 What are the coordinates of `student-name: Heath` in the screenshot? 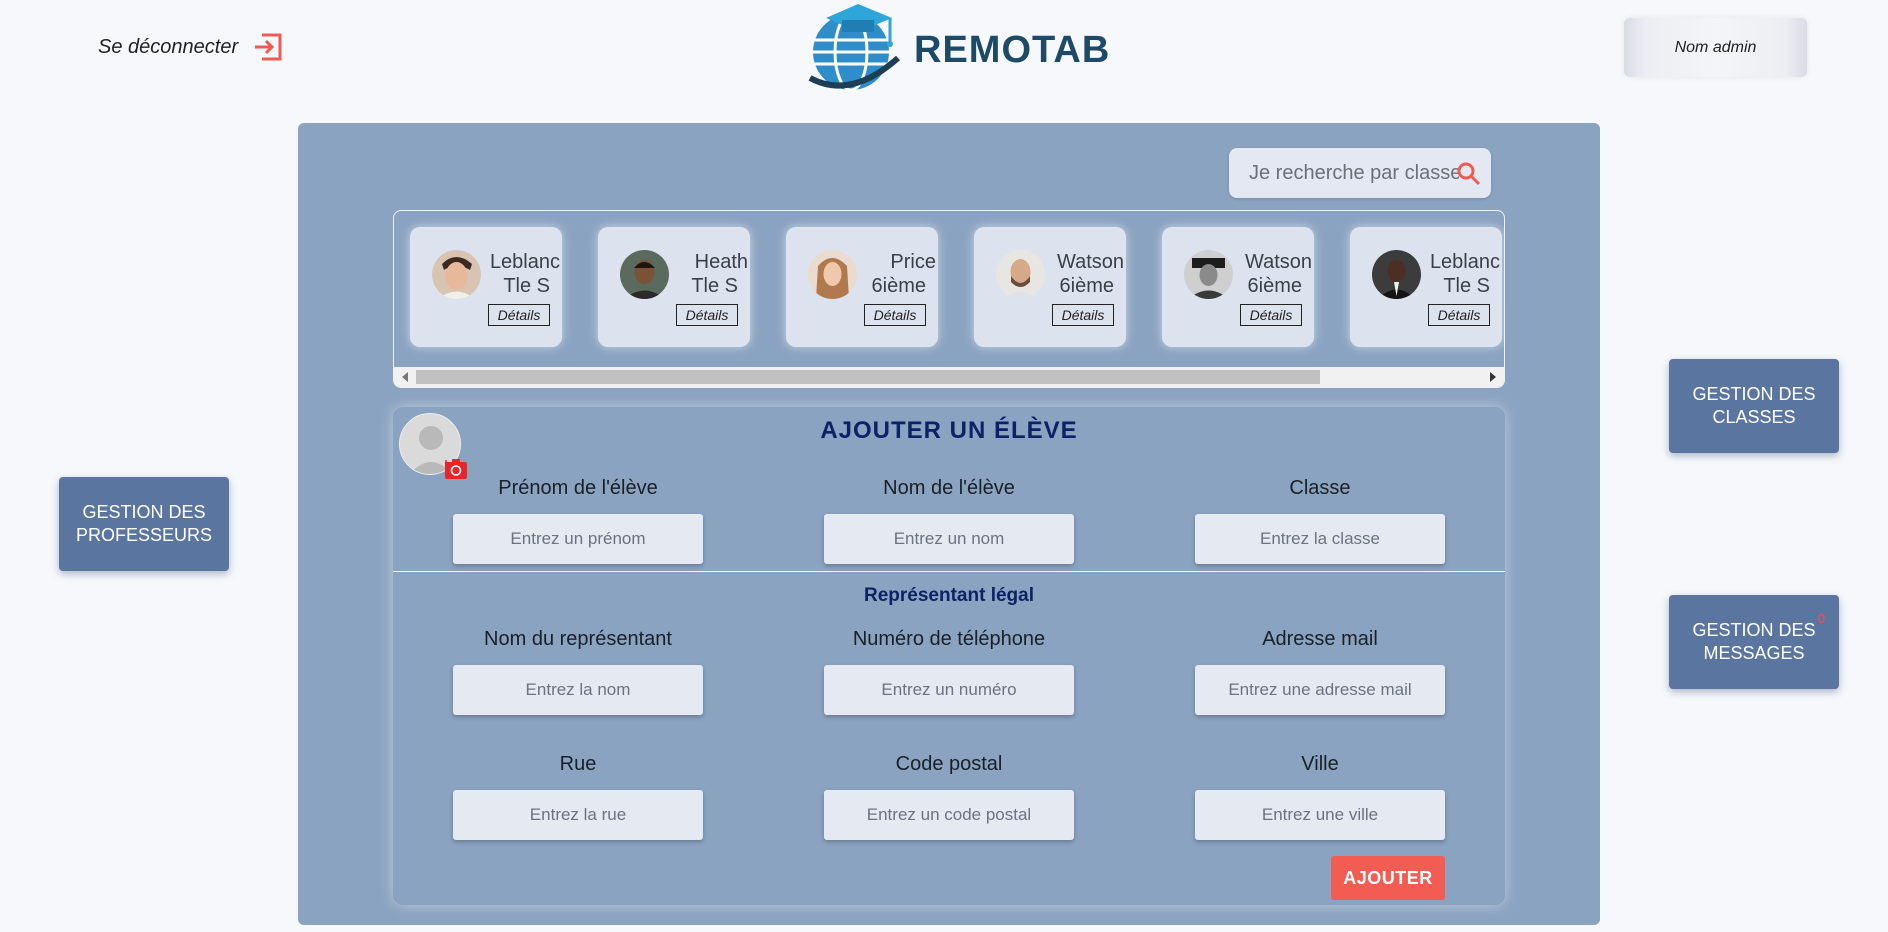 It's located at (721, 262).